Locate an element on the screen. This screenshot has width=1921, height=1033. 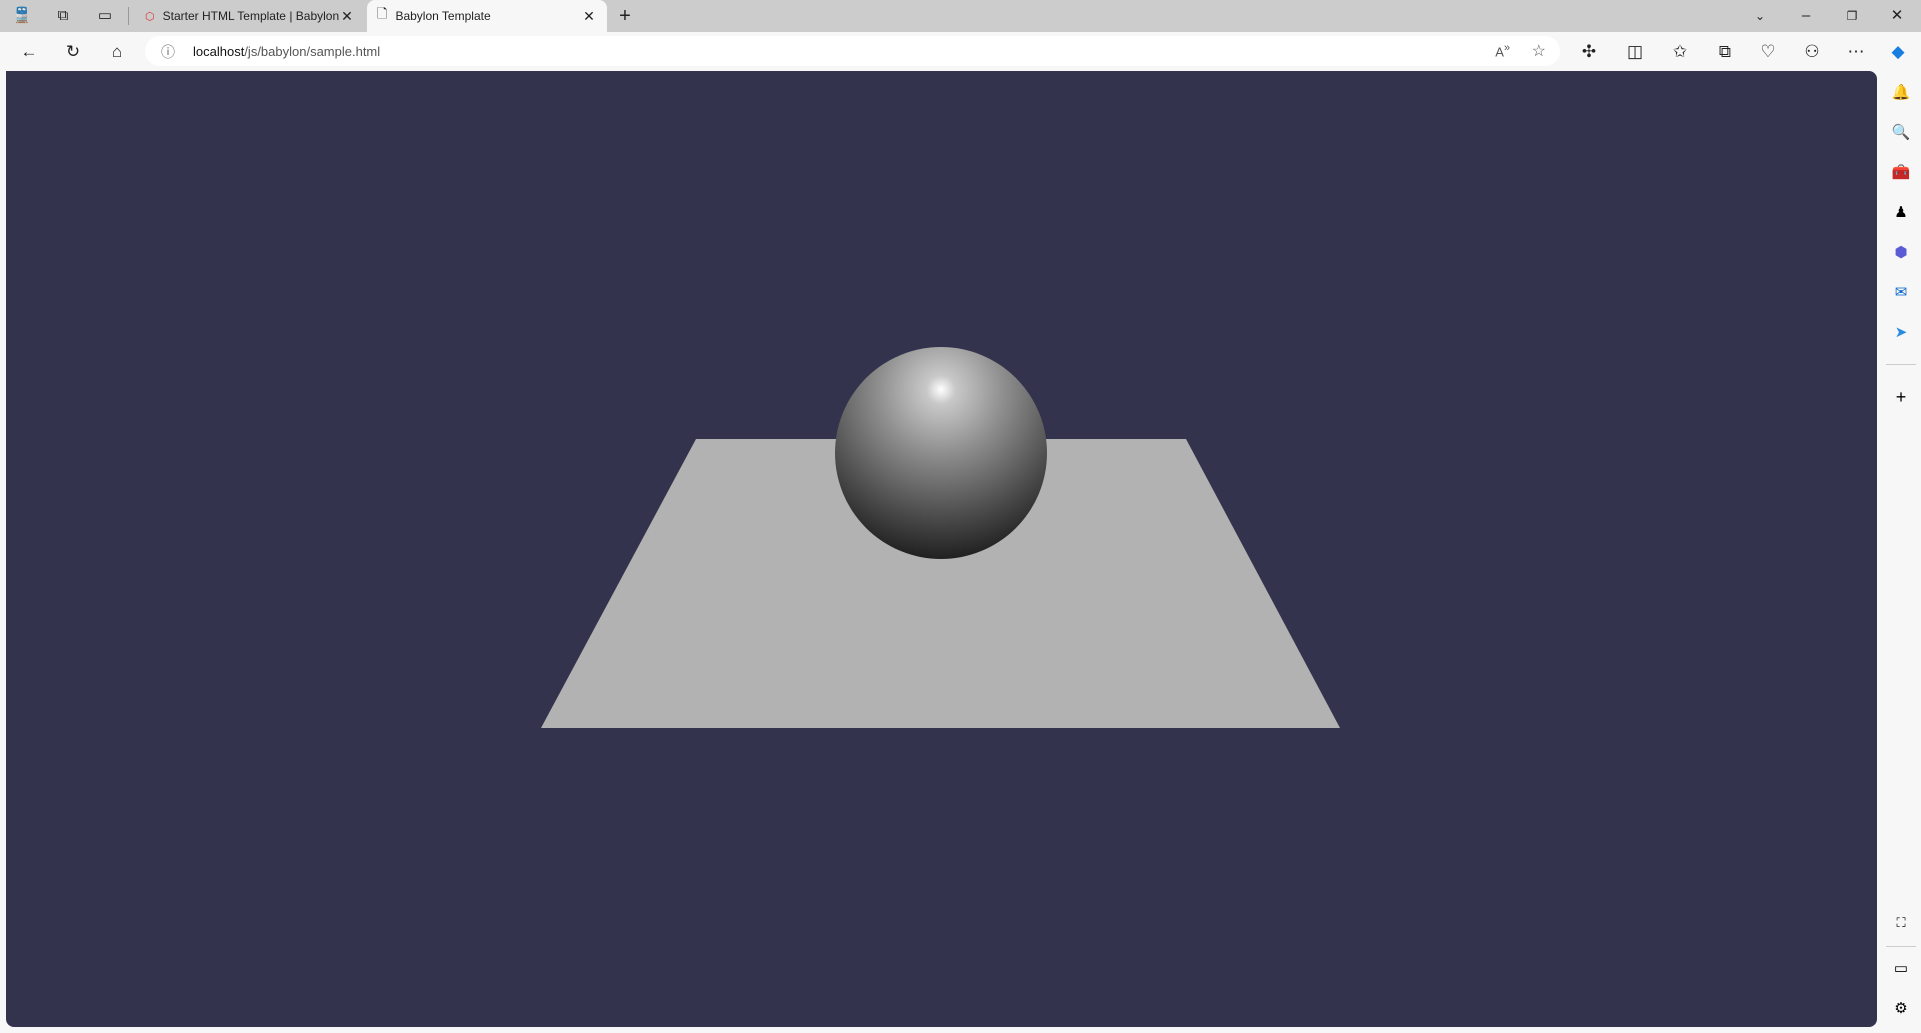
send-icon: ➤ is located at coordinates (1901, 333).